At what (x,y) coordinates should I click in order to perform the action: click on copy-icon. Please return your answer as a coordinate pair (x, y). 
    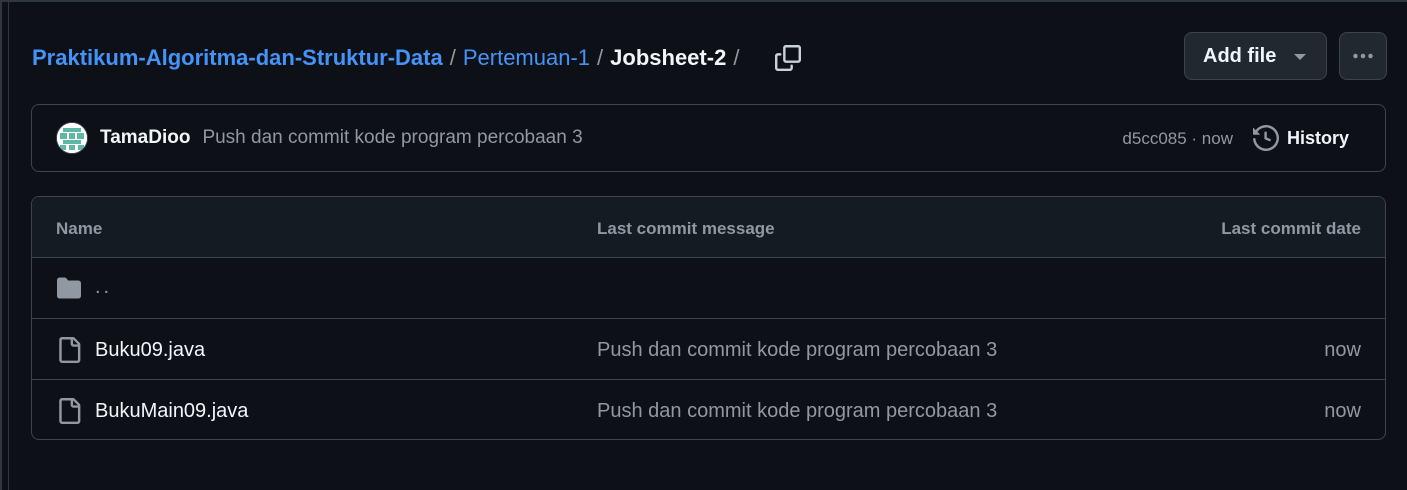
    Looking at the image, I should click on (788, 58).